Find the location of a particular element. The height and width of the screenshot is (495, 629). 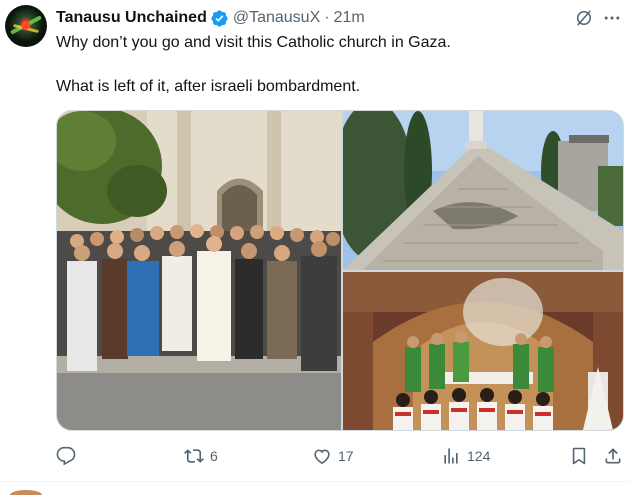

share-button is located at coordinates (613, 456).